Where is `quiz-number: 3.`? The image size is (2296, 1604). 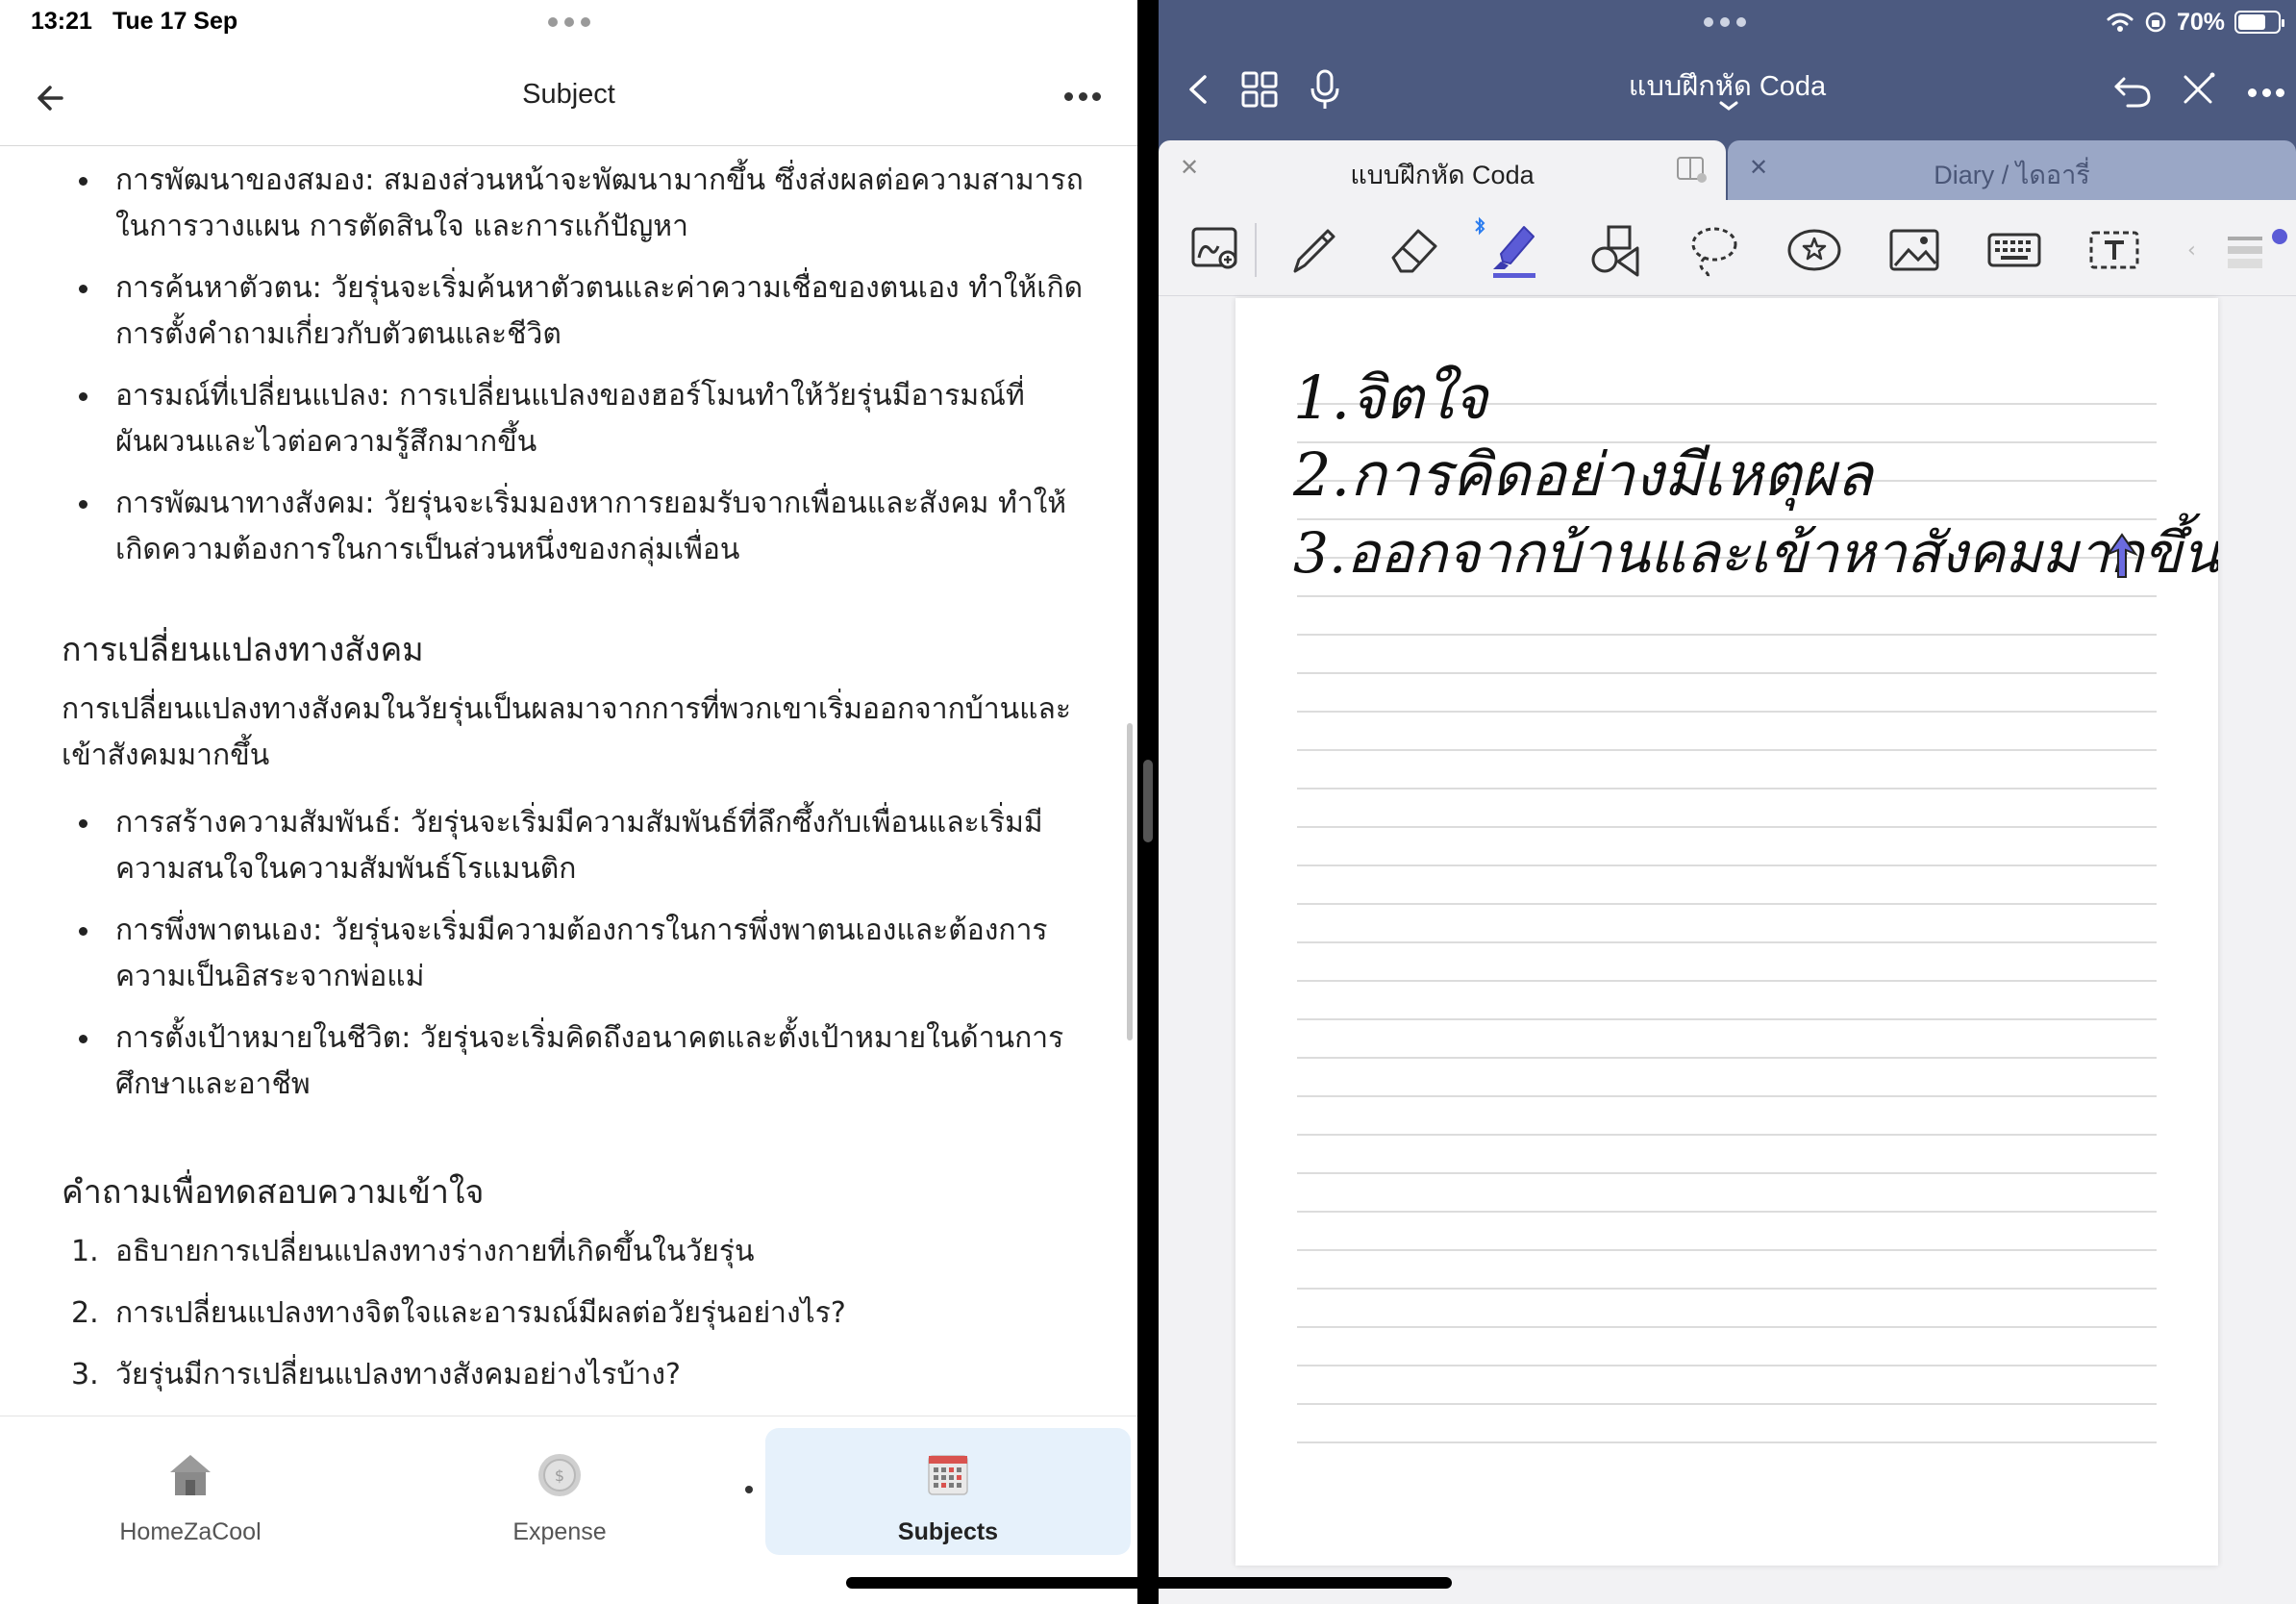 quiz-number: 3. is located at coordinates (85, 1374).